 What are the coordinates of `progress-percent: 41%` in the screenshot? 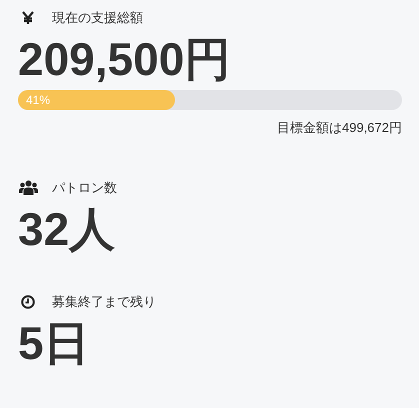 It's located at (38, 100).